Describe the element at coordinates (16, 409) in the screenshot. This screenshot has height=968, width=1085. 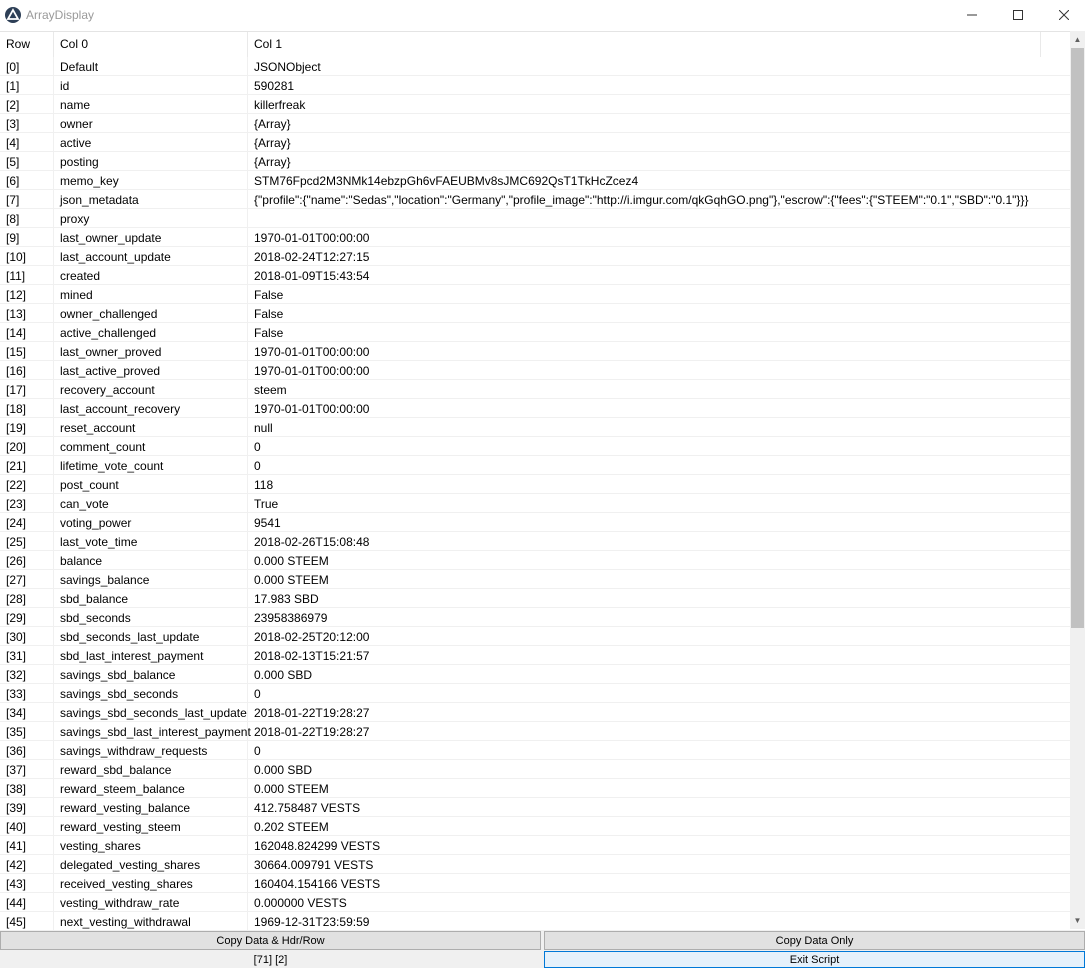
I see `row-index: [18]` at that location.